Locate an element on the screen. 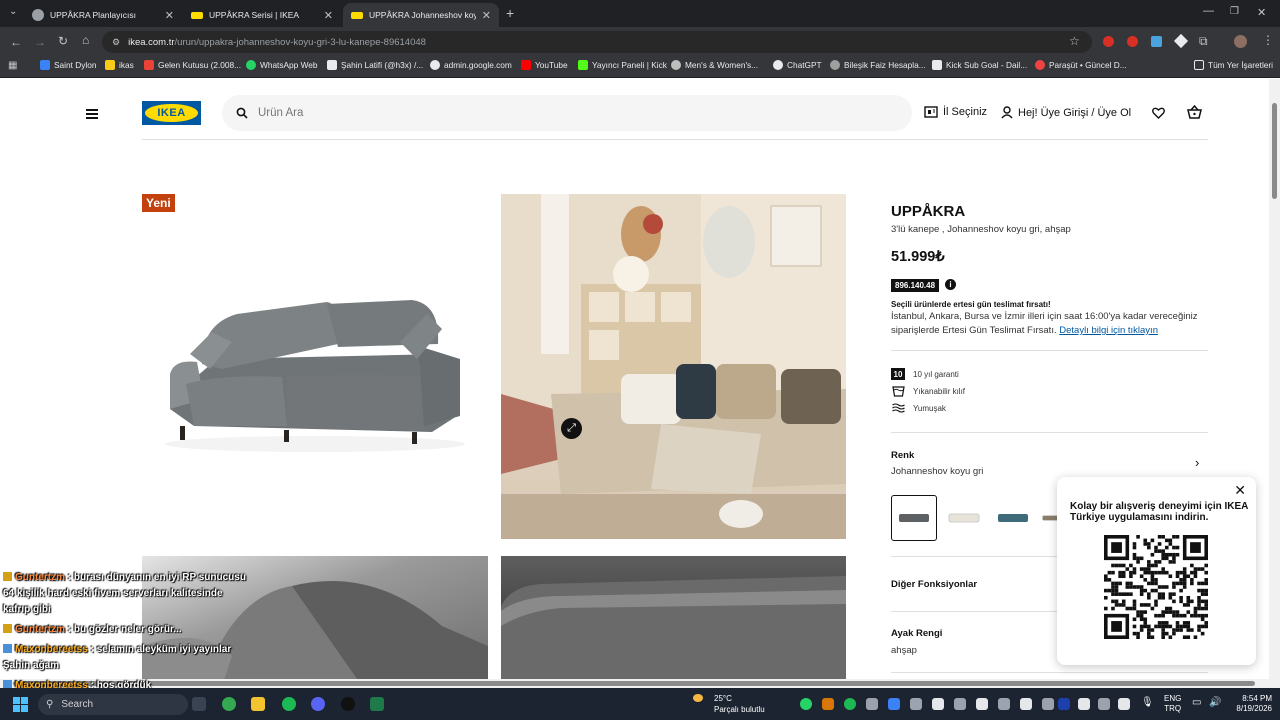  swatch-dark-grey is located at coordinates (914, 518).